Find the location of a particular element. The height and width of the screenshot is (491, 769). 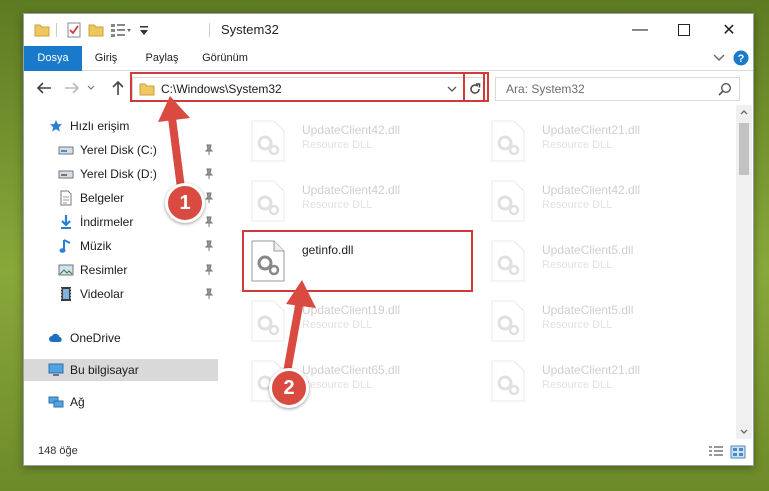

step-badge-2: 2 is located at coordinates (289, 388).